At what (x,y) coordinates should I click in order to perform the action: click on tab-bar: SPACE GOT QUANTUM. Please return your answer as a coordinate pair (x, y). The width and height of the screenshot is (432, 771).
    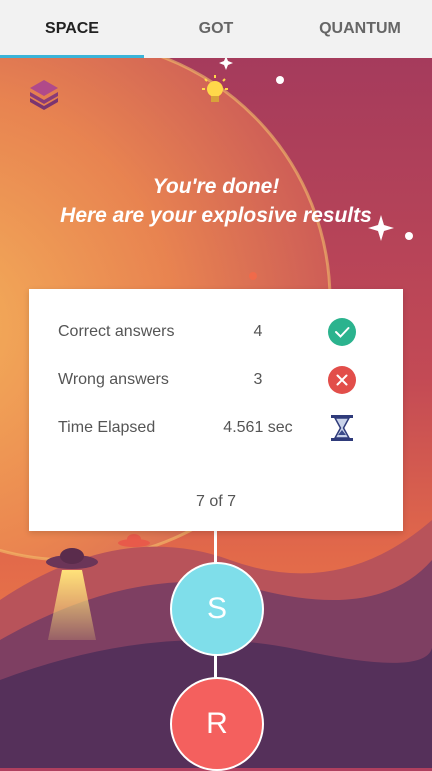
    Looking at the image, I should click on (216, 29).